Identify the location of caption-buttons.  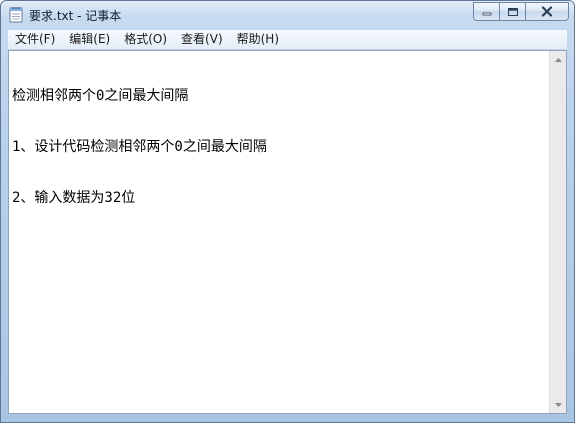
(521, 11).